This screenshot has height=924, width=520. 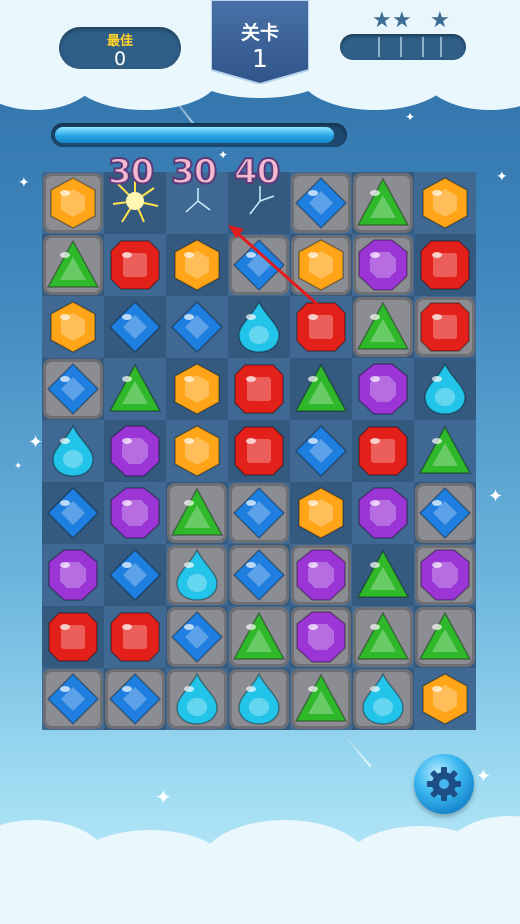 I want to click on light-streak, so click(x=358, y=751).